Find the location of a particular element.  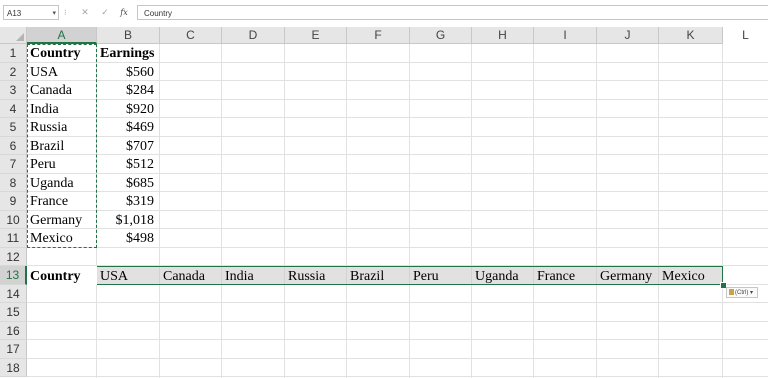

row-header-11: 11 is located at coordinates (13, 238).